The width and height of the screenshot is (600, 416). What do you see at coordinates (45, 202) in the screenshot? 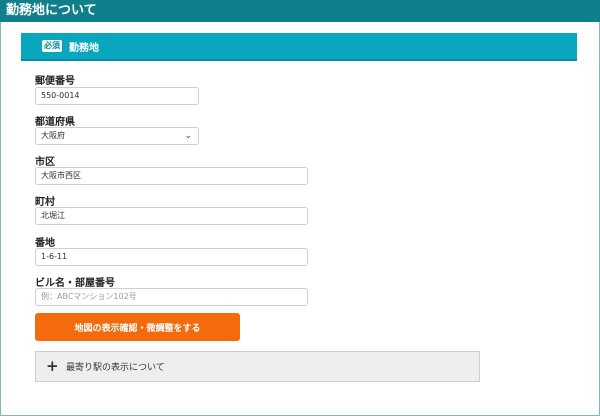
I see `town-label: 町村` at bounding box center [45, 202].